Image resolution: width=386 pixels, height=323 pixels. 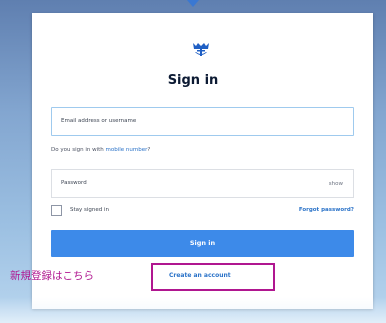 I want to click on create-account-highlight-box: Create an account, so click(x=213, y=277).